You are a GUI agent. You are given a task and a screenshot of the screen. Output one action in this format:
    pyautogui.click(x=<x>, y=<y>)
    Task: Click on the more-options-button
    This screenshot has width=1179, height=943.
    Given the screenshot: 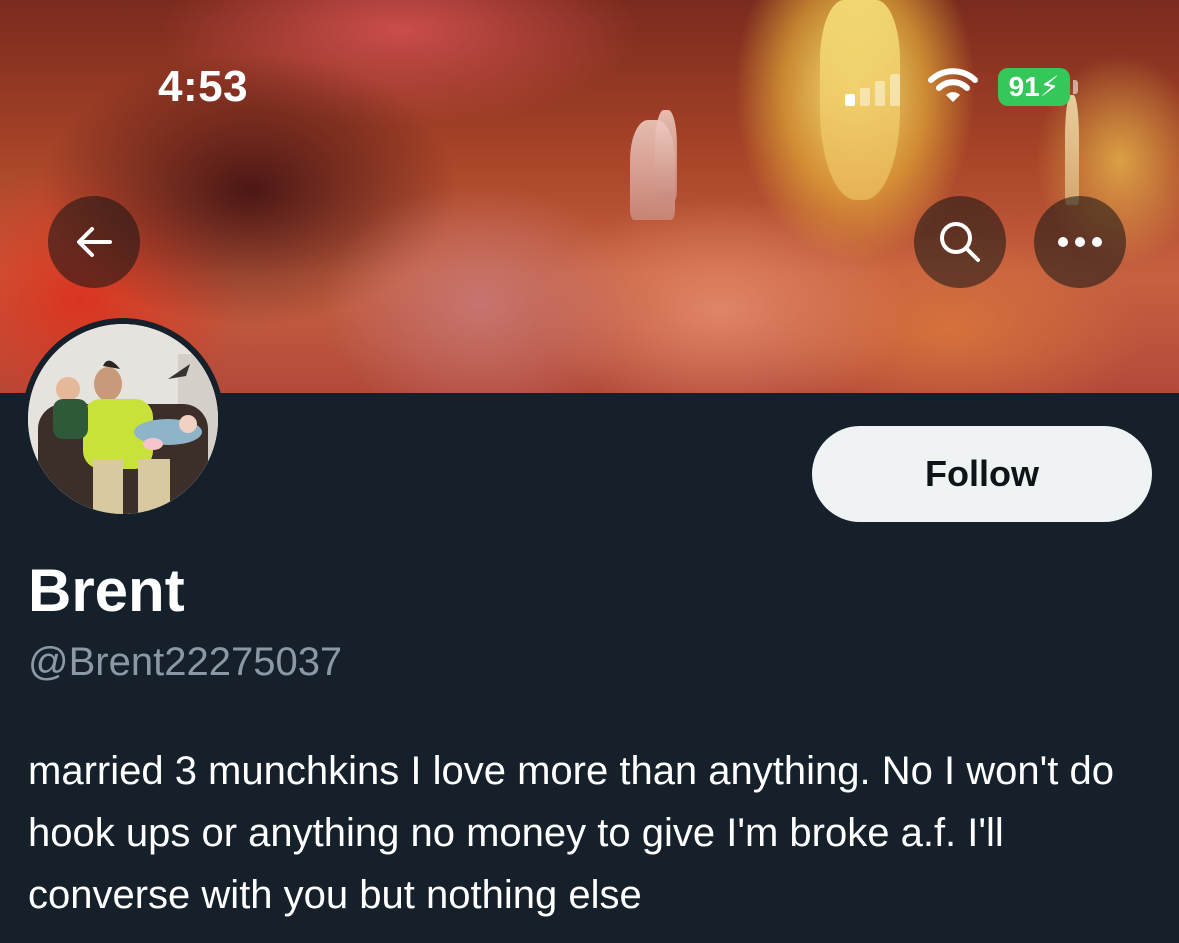 What is the action you would take?
    pyautogui.click(x=1080, y=242)
    